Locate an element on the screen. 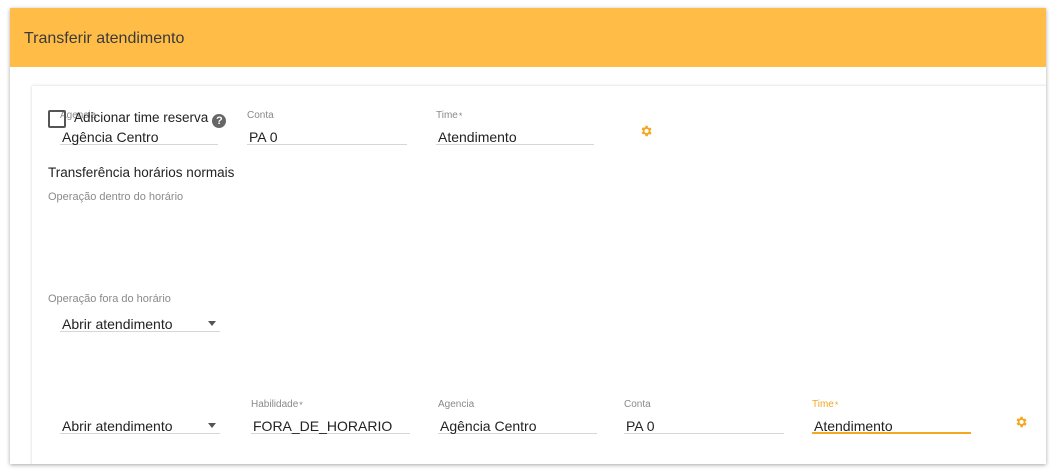  time-field: Time* Atendimento is located at coordinates (515, 127).